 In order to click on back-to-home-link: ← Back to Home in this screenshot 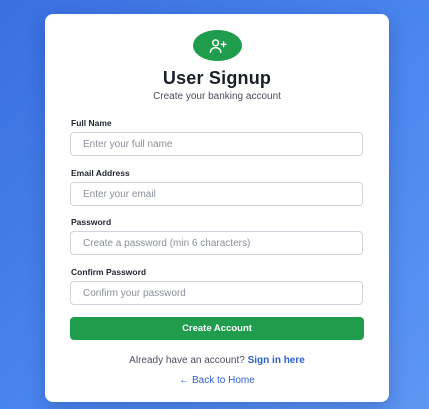, I will do `click(217, 380)`.